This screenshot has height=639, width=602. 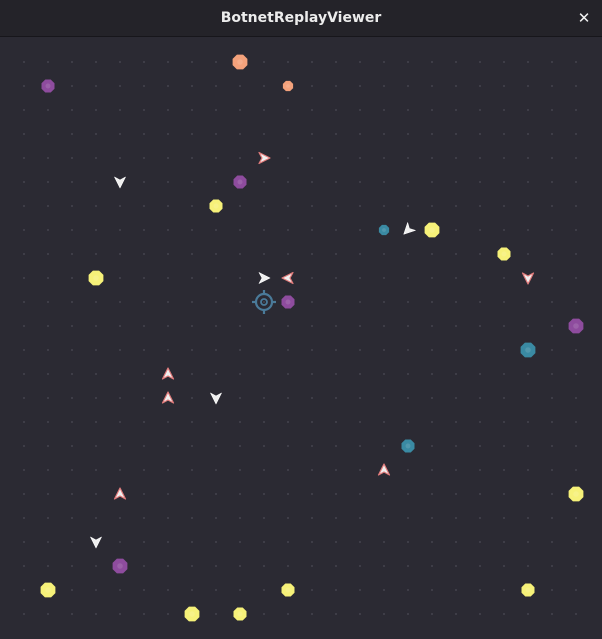 I want to click on bot-arrow-left-icon, so click(x=287, y=278).